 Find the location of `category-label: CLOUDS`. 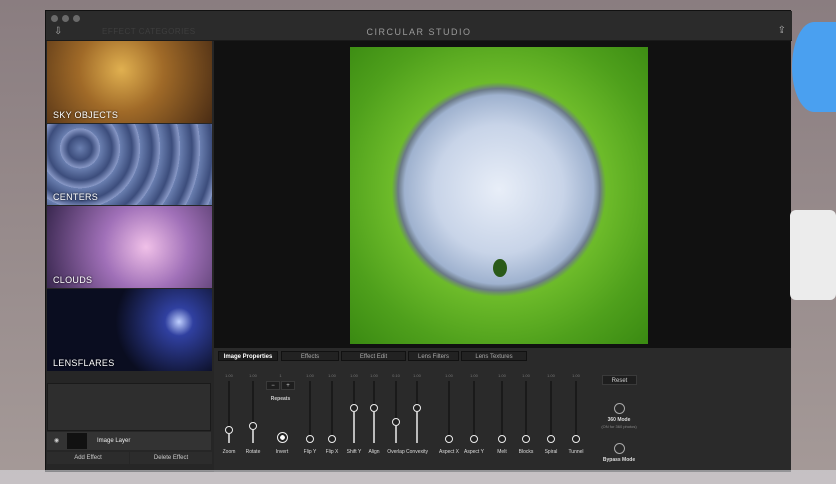

category-label: CLOUDS is located at coordinates (73, 280).